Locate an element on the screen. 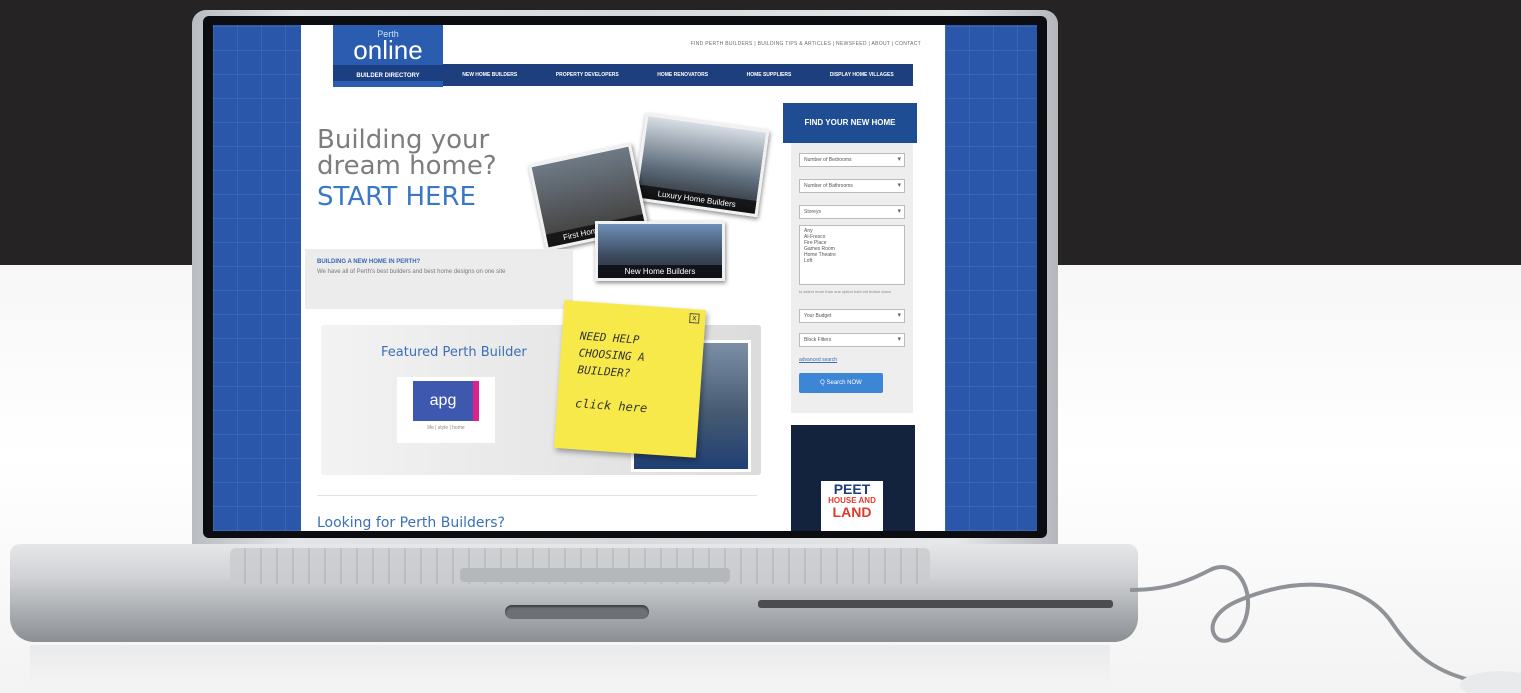 The image size is (1521, 693). featured-builder-logo: apg life | style | home is located at coordinates (446, 410).